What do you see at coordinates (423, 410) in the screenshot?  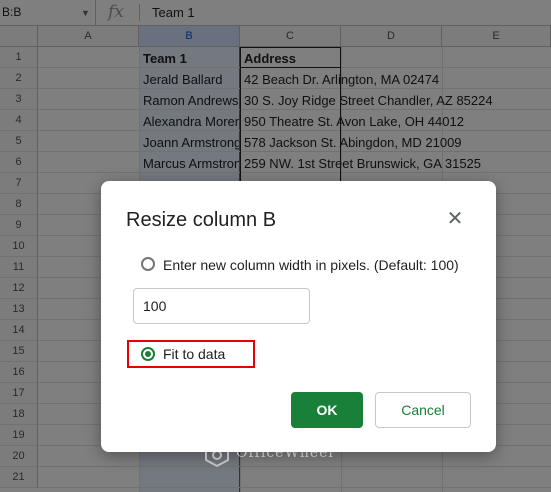 I see `cancel-button: Cancel` at bounding box center [423, 410].